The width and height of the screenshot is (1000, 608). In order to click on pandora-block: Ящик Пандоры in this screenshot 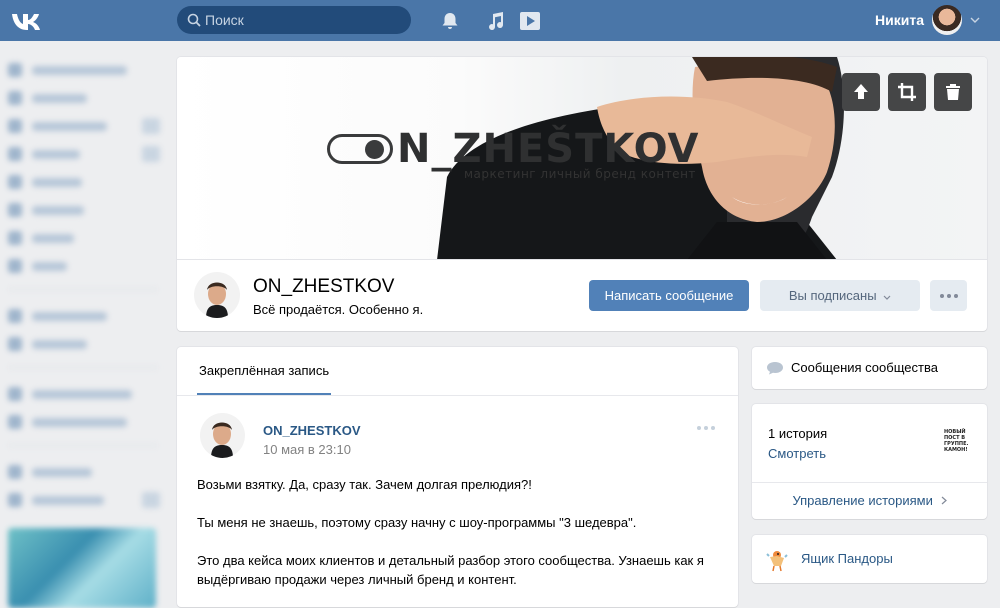, I will do `click(869, 559)`.